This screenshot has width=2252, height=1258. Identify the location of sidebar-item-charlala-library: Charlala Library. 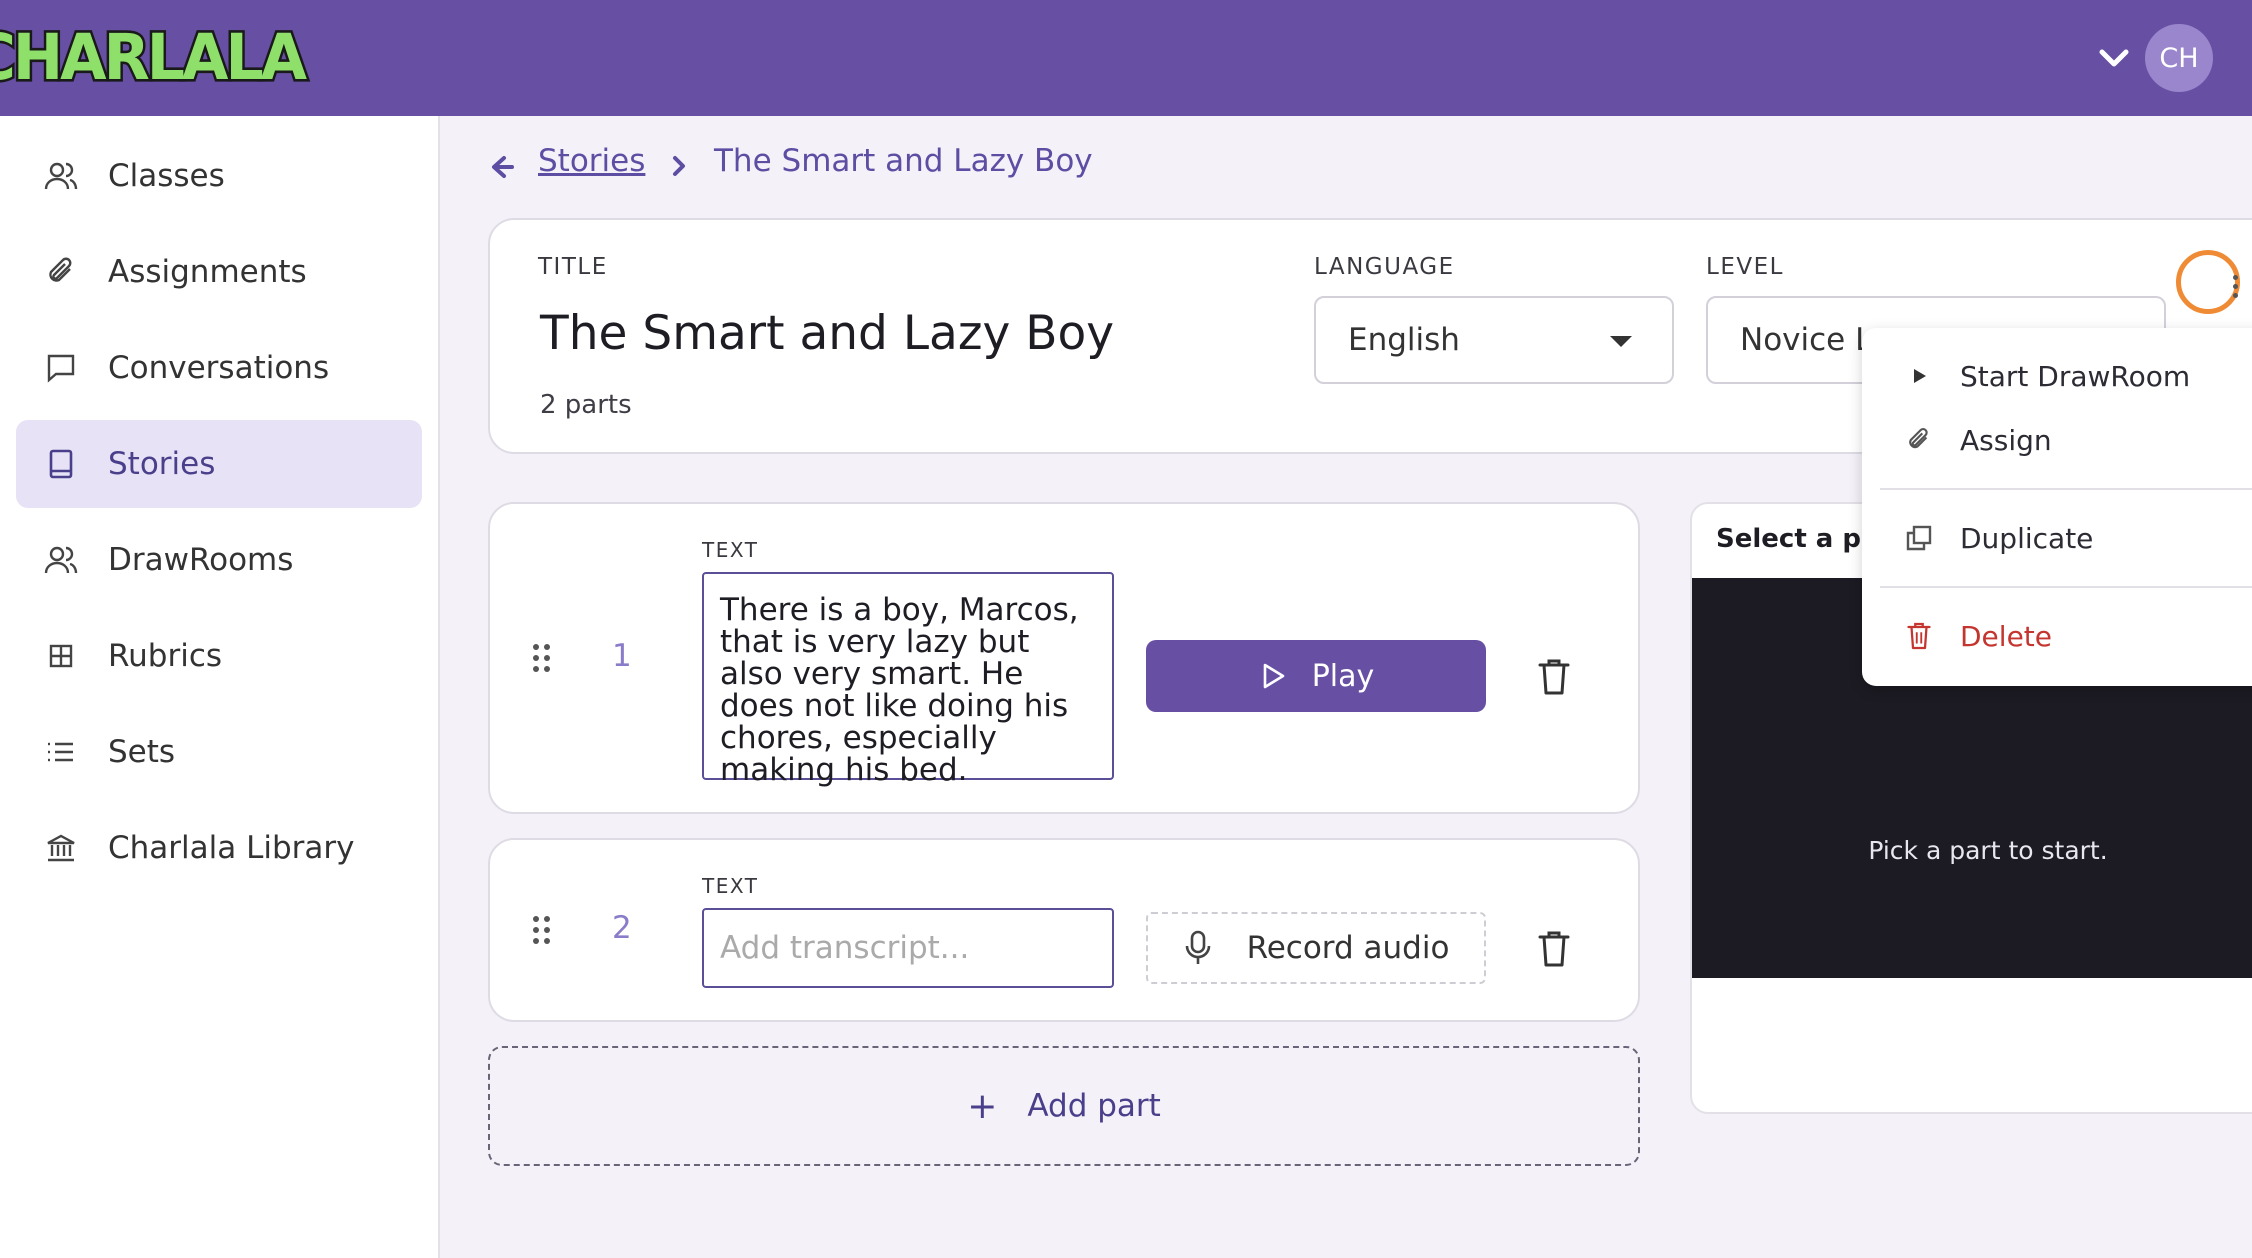
(219, 848).